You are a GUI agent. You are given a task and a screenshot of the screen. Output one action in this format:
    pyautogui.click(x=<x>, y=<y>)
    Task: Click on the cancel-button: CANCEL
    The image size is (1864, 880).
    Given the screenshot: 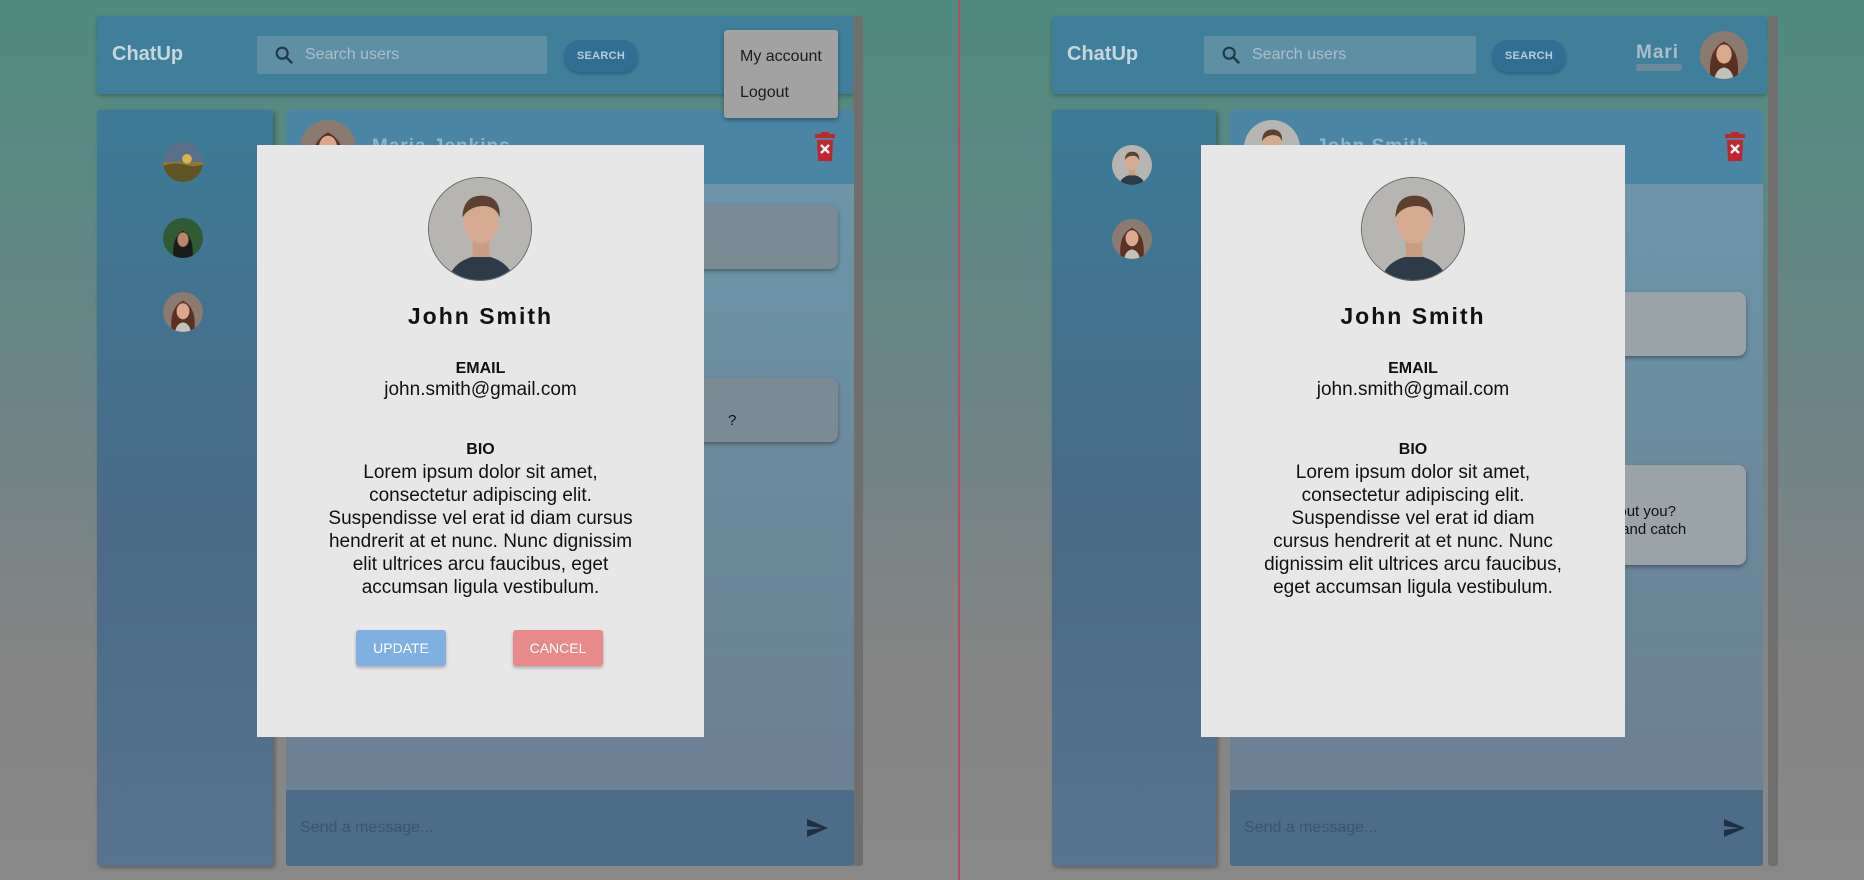 What is the action you would take?
    pyautogui.click(x=558, y=648)
    